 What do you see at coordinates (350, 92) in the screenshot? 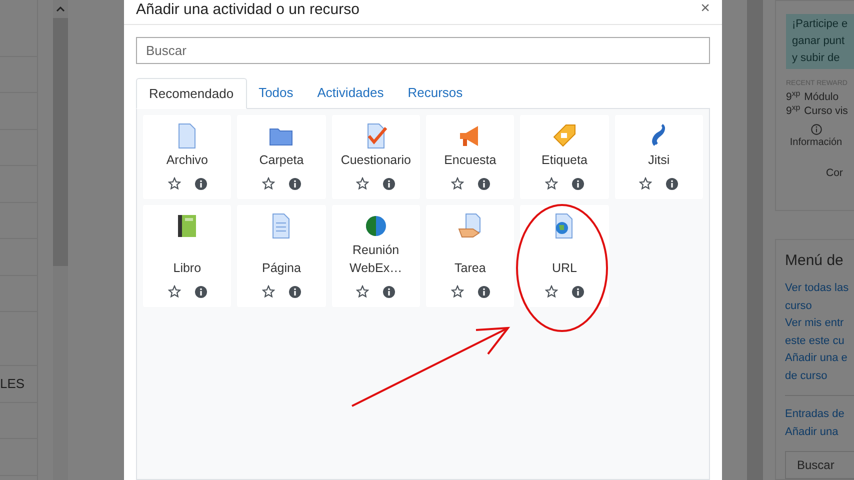
I see `tab: Actividades` at bounding box center [350, 92].